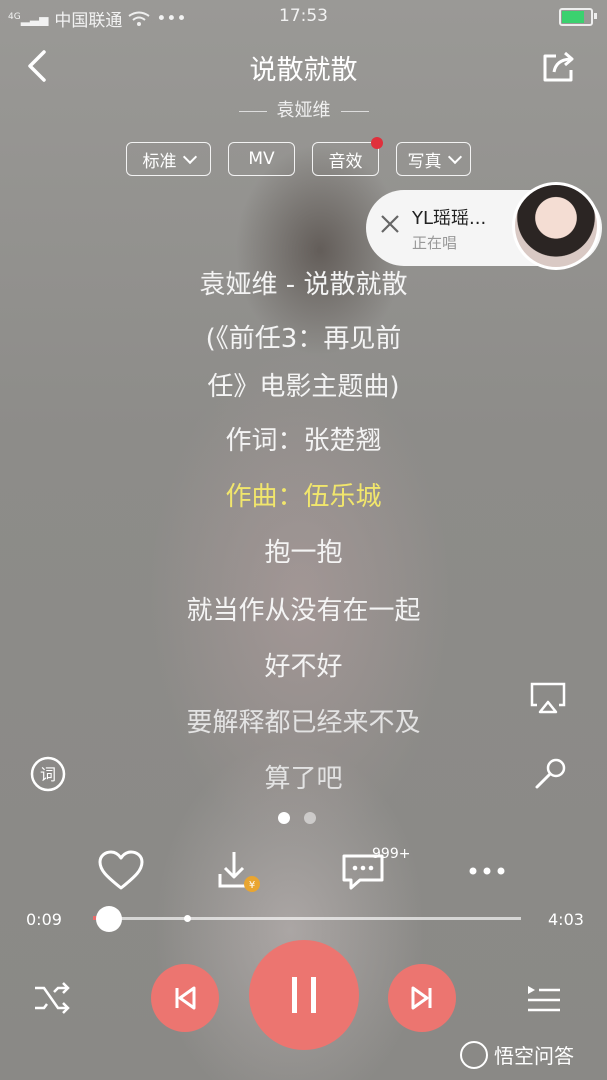 The width and height of the screenshot is (607, 1080). Describe the element at coordinates (303, 553) in the screenshot. I see `lyric-line: 抱一抱` at that location.